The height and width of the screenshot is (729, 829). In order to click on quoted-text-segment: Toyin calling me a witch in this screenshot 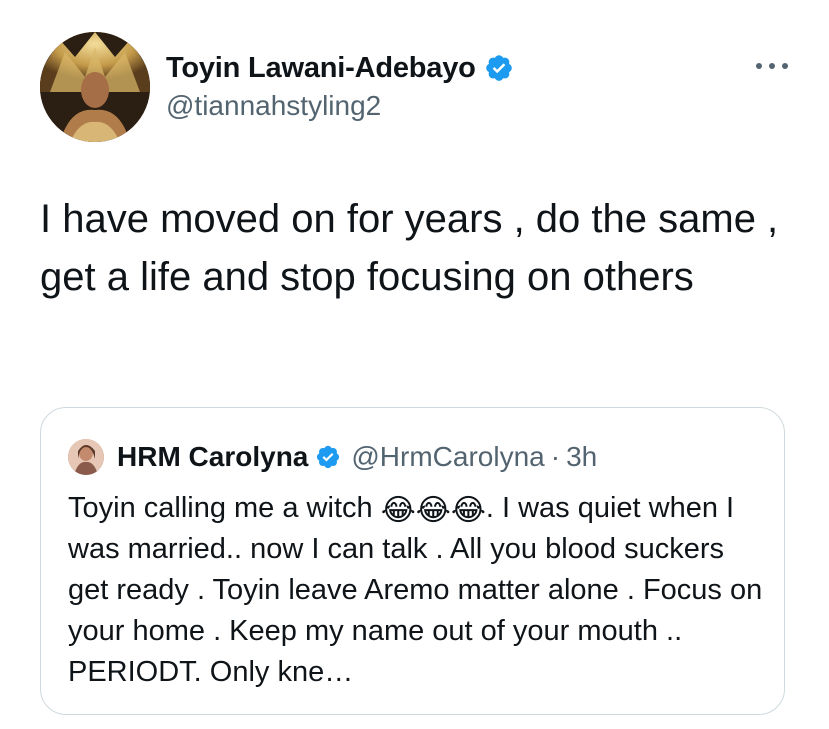, I will do `click(224, 508)`.